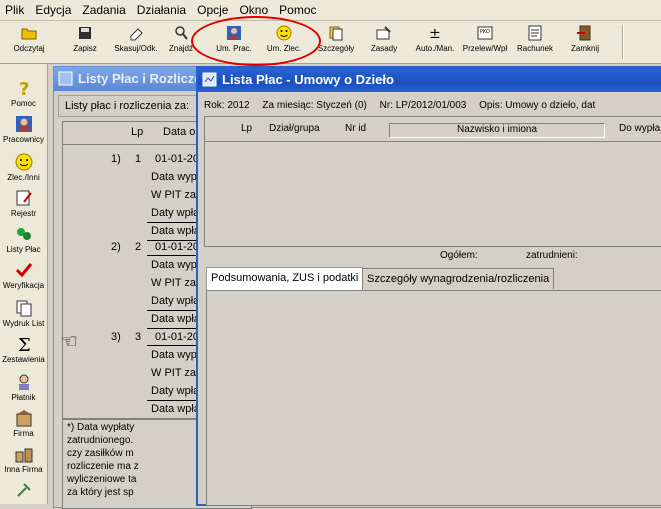 The image size is (661, 509). I want to click on payer-icon, so click(23, 382).